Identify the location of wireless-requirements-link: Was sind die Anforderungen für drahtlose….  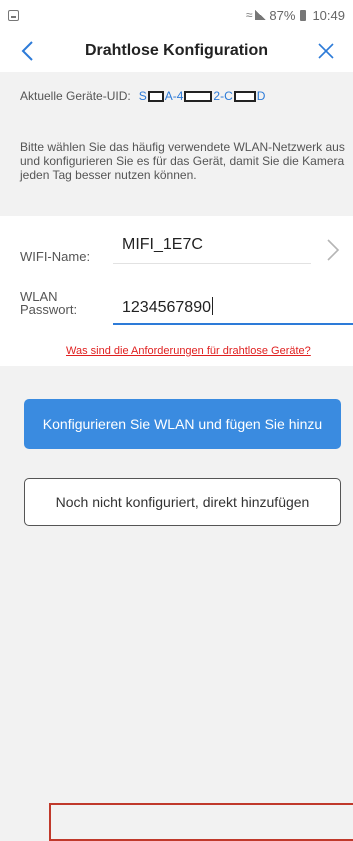
(188, 351).